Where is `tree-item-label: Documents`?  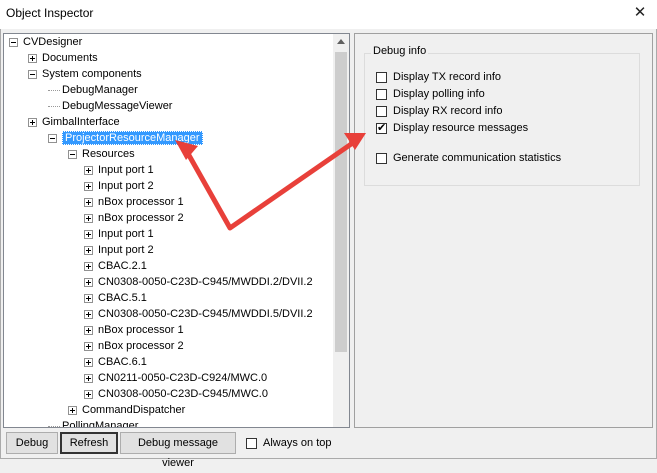 tree-item-label: Documents is located at coordinates (70, 58).